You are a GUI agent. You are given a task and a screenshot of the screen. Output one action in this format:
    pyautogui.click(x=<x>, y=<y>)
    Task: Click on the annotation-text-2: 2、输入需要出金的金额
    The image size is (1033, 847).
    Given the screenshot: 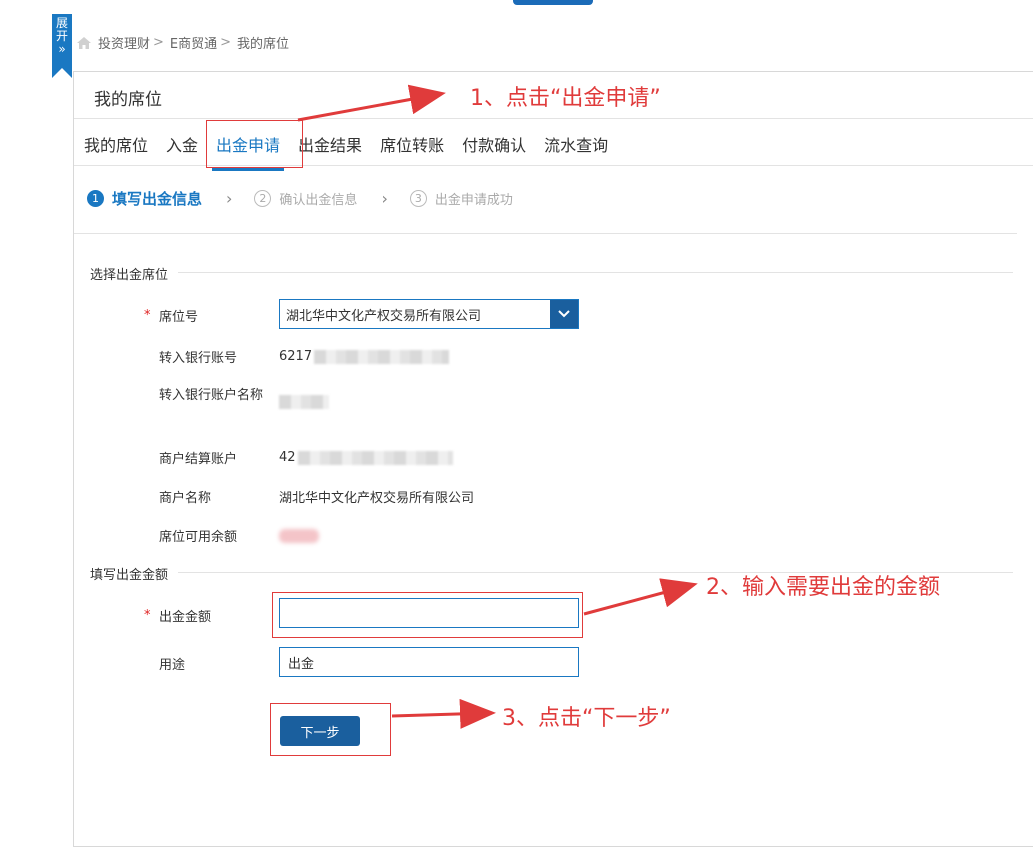 What is the action you would take?
    pyautogui.click(x=823, y=587)
    